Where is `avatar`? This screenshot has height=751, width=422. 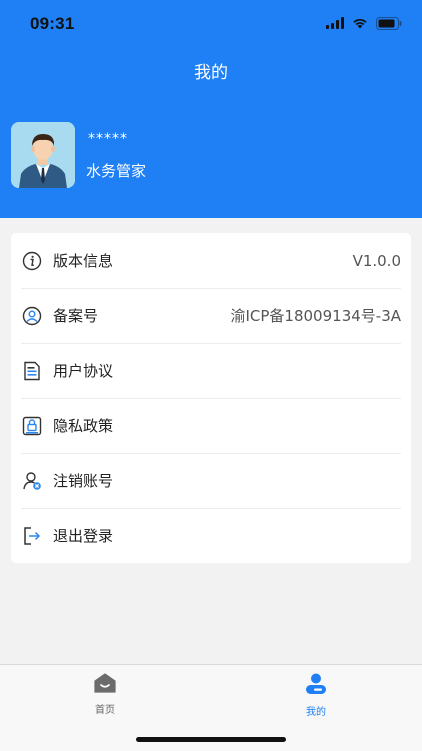 avatar is located at coordinates (43, 155).